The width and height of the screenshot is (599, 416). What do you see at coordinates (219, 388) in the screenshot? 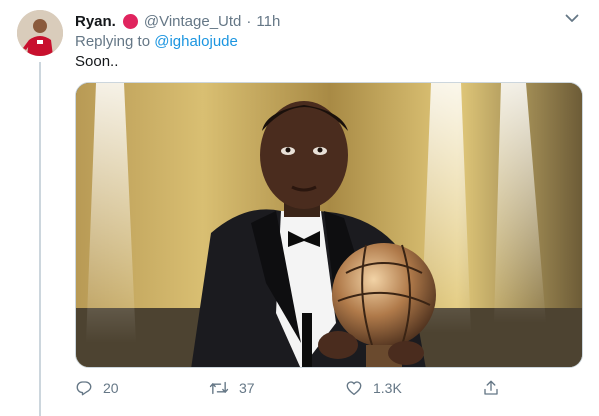
I see `retweet-icon` at bounding box center [219, 388].